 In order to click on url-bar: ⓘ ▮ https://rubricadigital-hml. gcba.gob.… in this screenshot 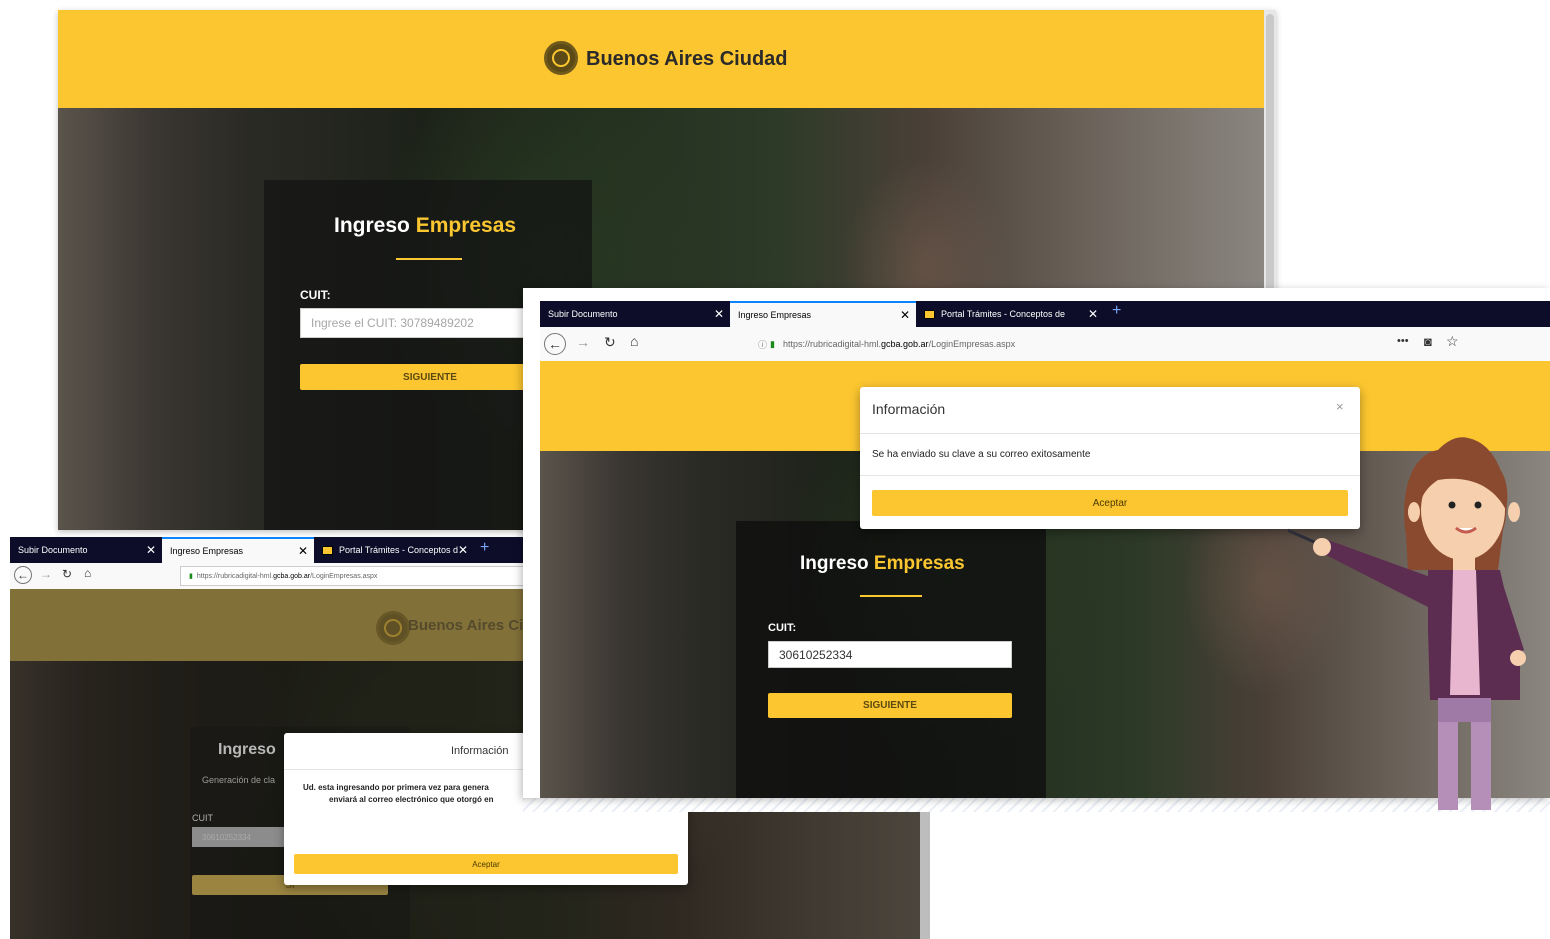, I will do `click(1110, 344)`.